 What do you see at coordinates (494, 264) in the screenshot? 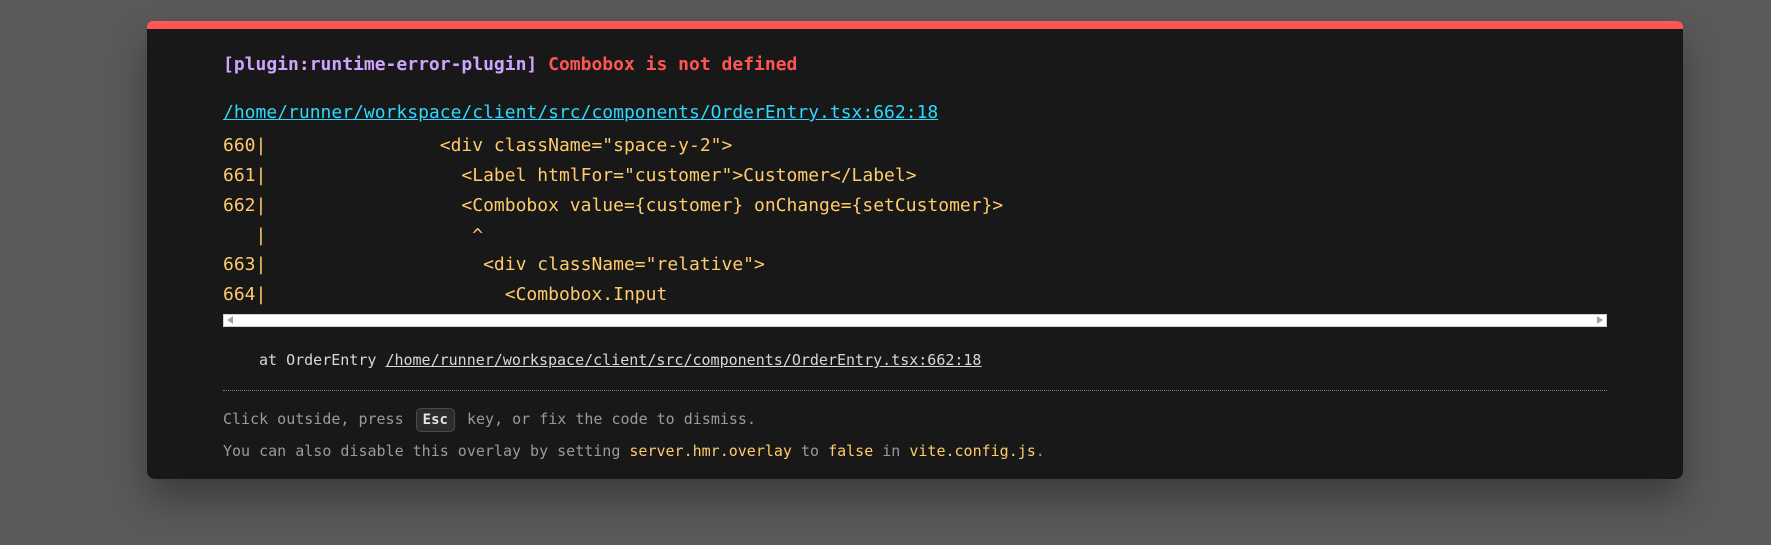
I see `code-line: 663| <div className="relative">` at bounding box center [494, 264].